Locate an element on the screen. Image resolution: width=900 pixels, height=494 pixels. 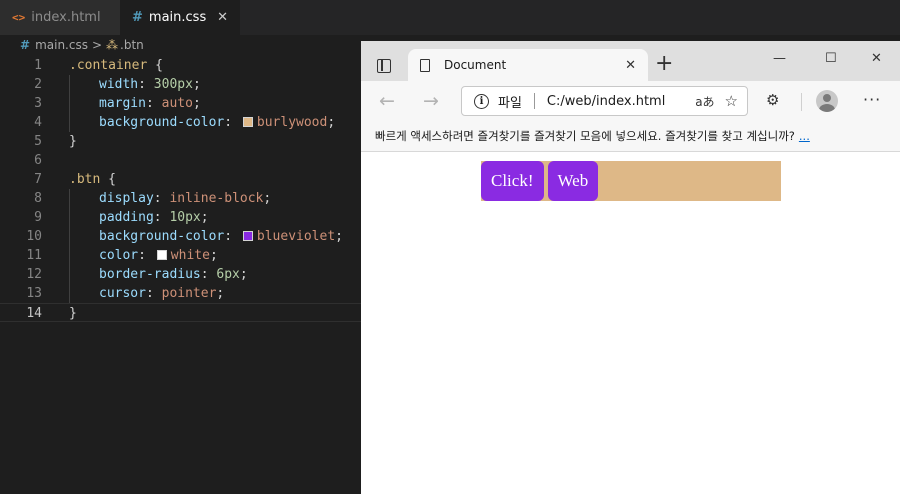
extensions-icon: ⚙ is located at coordinates (772, 100).